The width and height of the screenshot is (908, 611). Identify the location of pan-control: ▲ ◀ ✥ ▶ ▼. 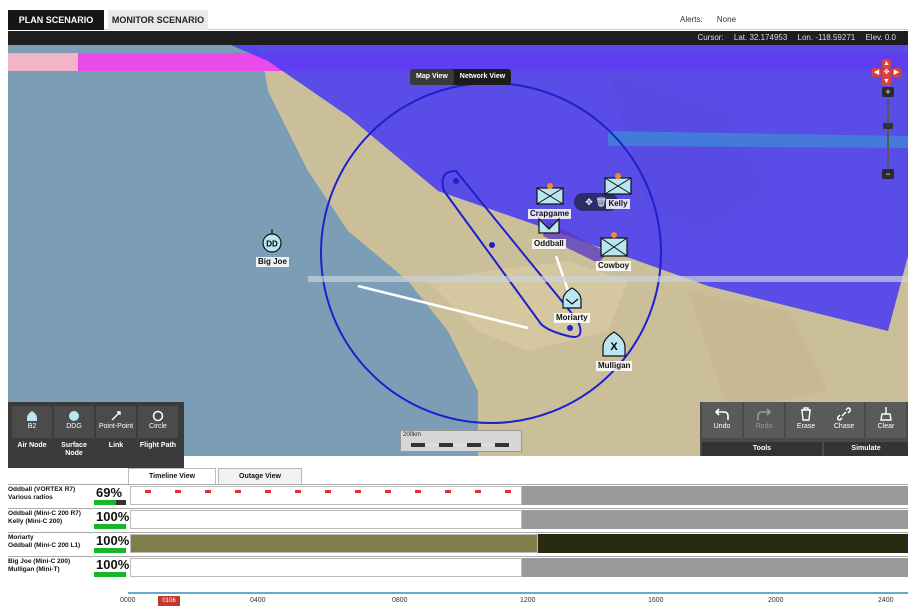
(887, 72).